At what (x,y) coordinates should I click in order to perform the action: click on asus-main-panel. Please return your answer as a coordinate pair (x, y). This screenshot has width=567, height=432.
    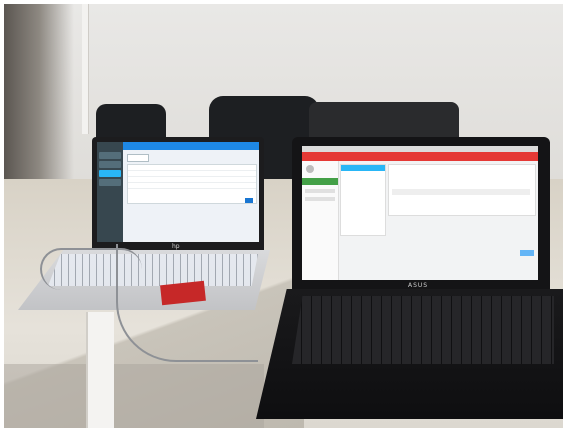
    Looking at the image, I should click on (462, 190).